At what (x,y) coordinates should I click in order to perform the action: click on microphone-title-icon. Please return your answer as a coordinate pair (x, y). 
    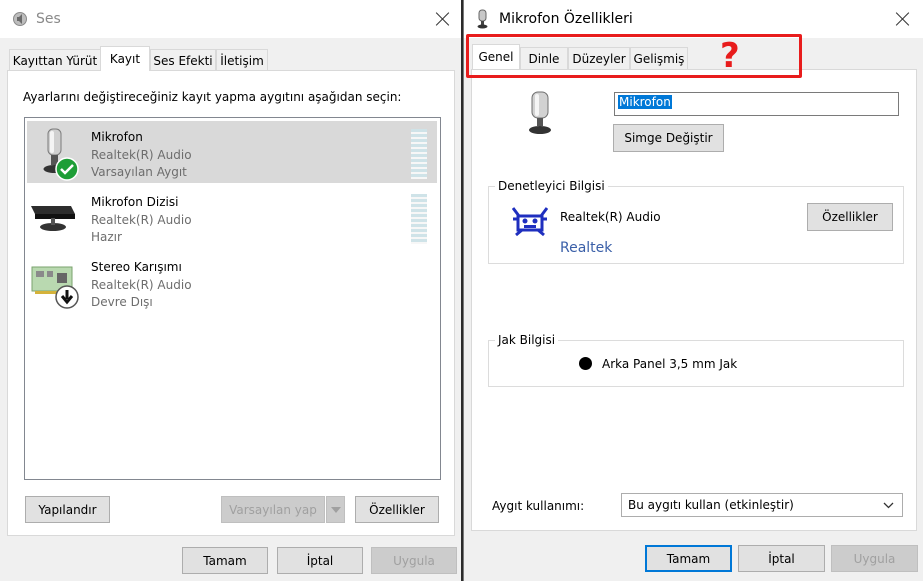
    Looking at the image, I should click on (482, 19).